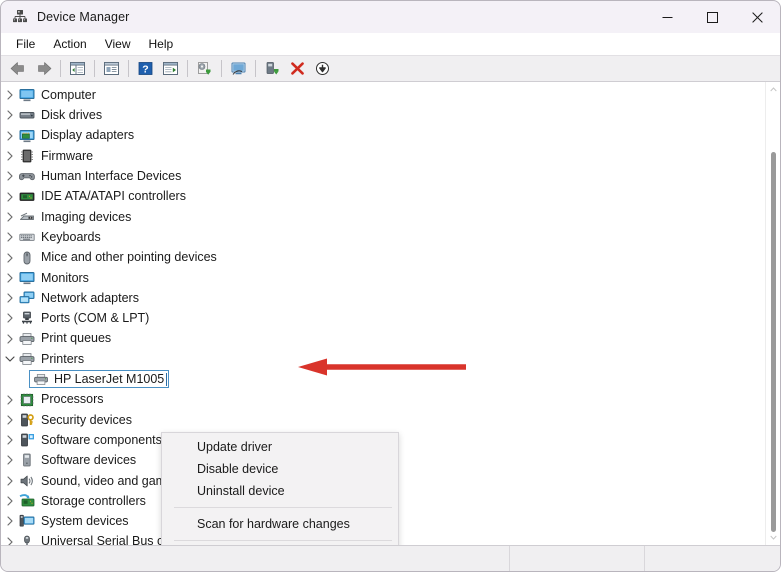 The width and height of the screenshot is (781, 572). What do you see at coordinates (390, 359) in the screenshot?
I see `tree-row: Printers` at bounding box center [390, 359].